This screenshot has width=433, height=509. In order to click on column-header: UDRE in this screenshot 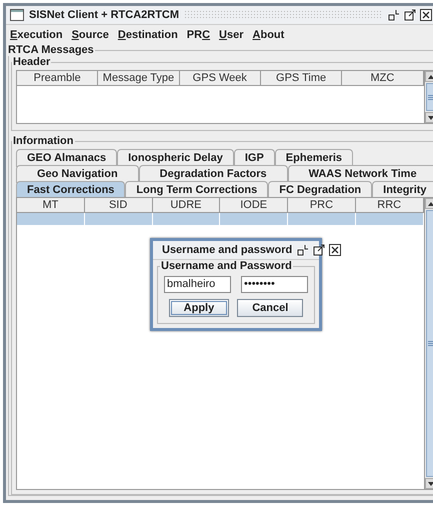, I will do `click(186, 205)`.